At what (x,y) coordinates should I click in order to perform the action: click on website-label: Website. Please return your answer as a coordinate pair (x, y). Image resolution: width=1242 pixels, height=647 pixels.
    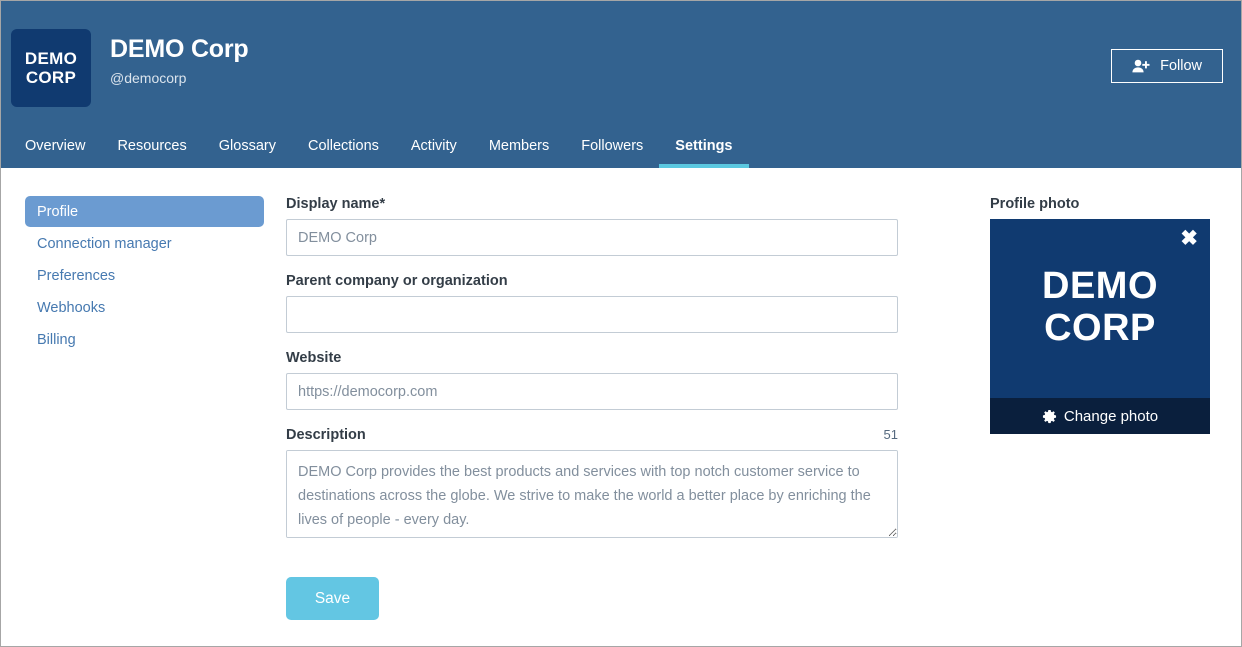
    Looking at the image, I should click on (314, 358).